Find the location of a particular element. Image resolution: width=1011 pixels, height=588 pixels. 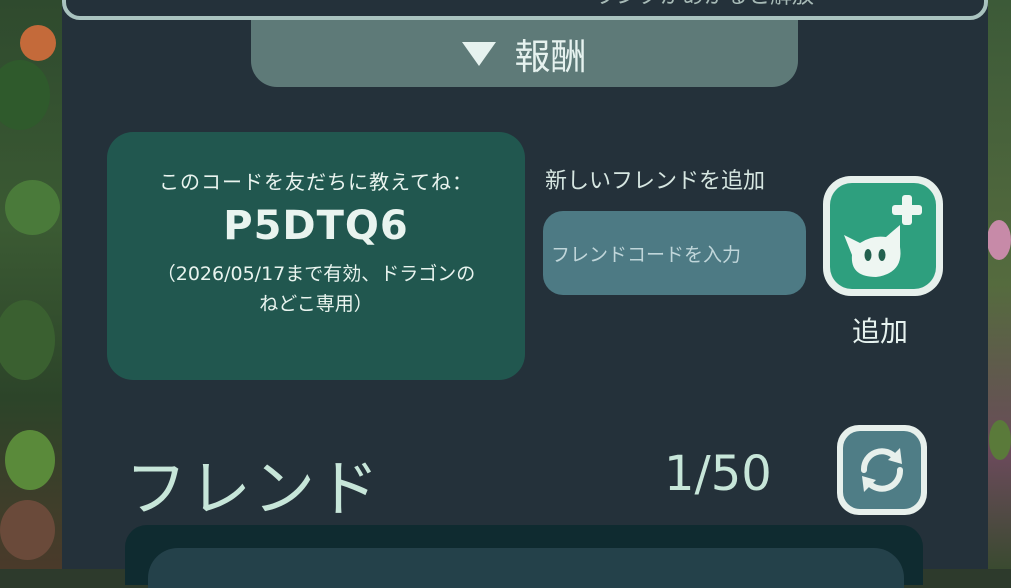

locked-section-box: ランクがあがると解放 is located at coordinates (525, 10).